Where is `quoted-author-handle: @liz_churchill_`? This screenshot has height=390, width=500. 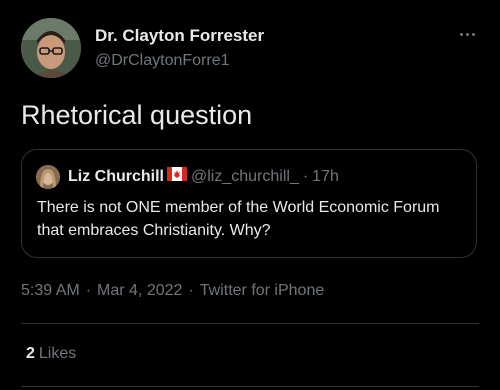 quoted-author-handle: @liz_churchill_ is located at coordinates (245, 176).